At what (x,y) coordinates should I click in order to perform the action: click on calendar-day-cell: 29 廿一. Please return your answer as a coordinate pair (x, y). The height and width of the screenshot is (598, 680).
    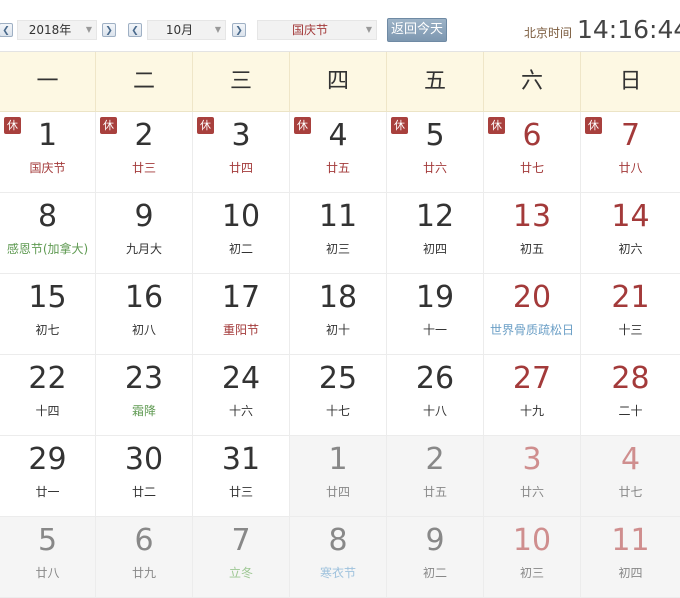
    Looking at the image, I should click on (48, 476).